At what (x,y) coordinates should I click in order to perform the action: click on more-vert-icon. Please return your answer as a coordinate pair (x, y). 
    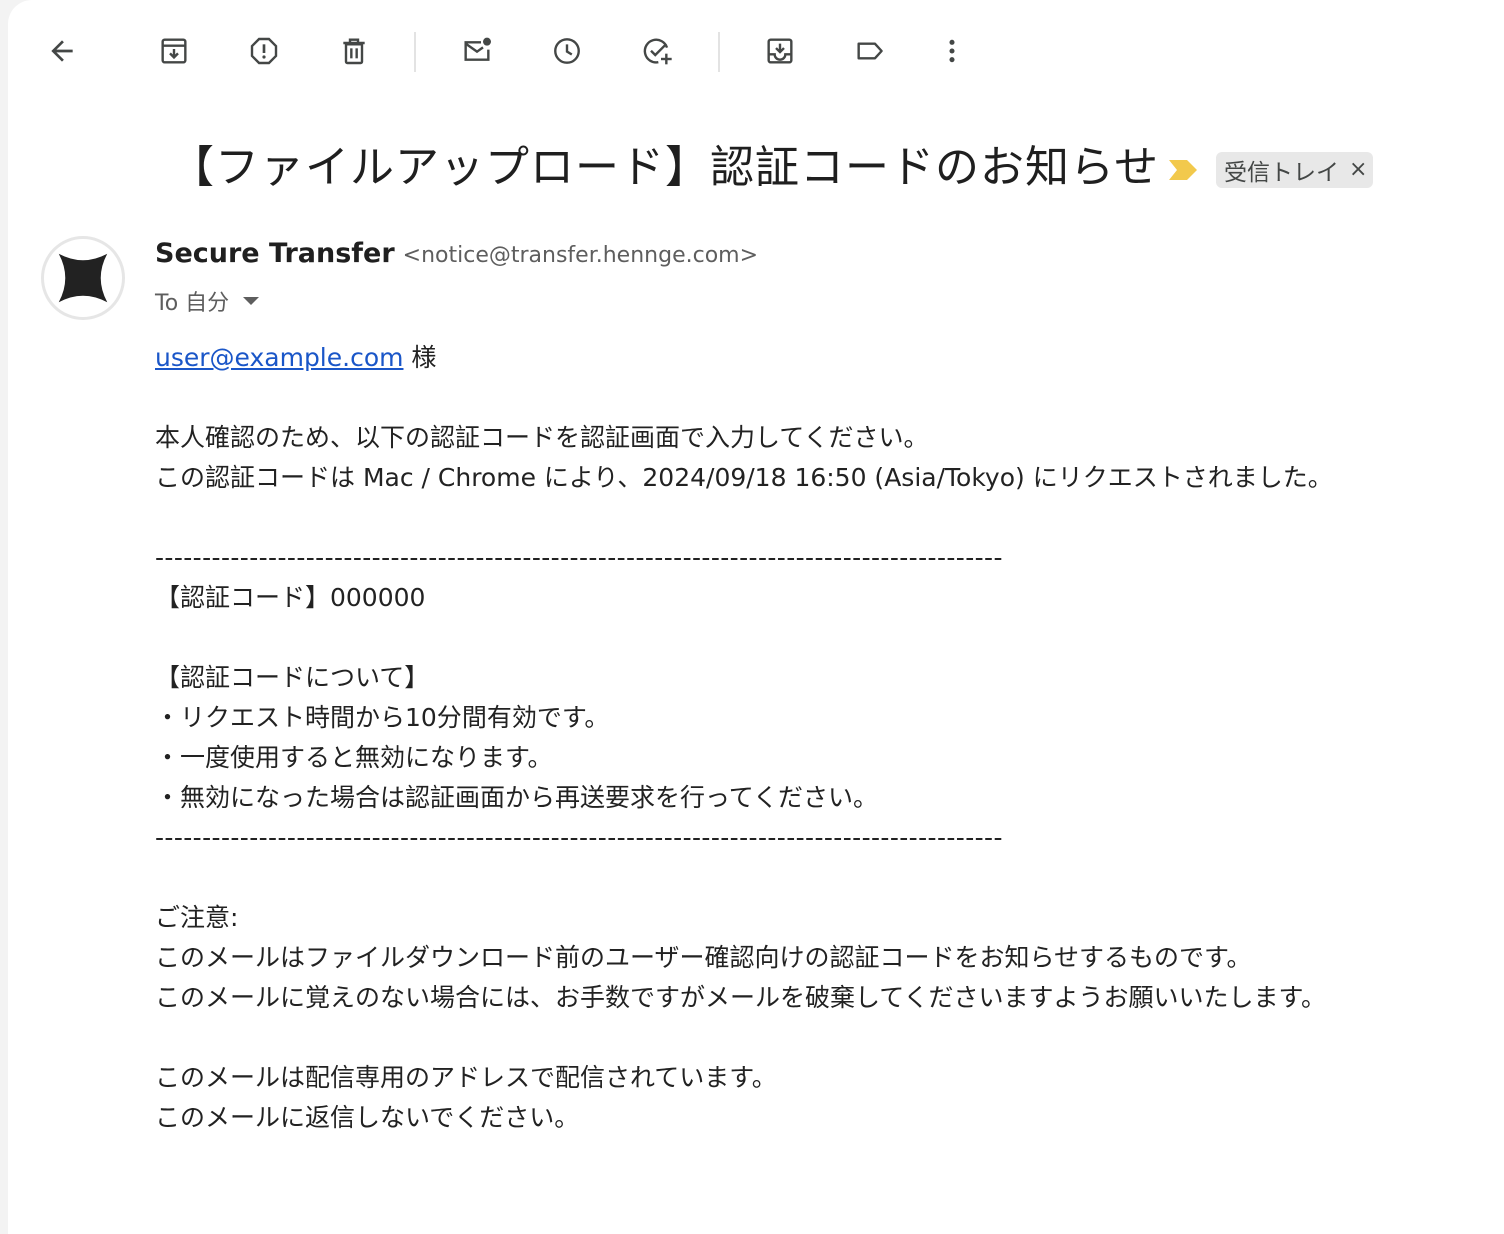
    Looking at the image, I should click on (952, 51).